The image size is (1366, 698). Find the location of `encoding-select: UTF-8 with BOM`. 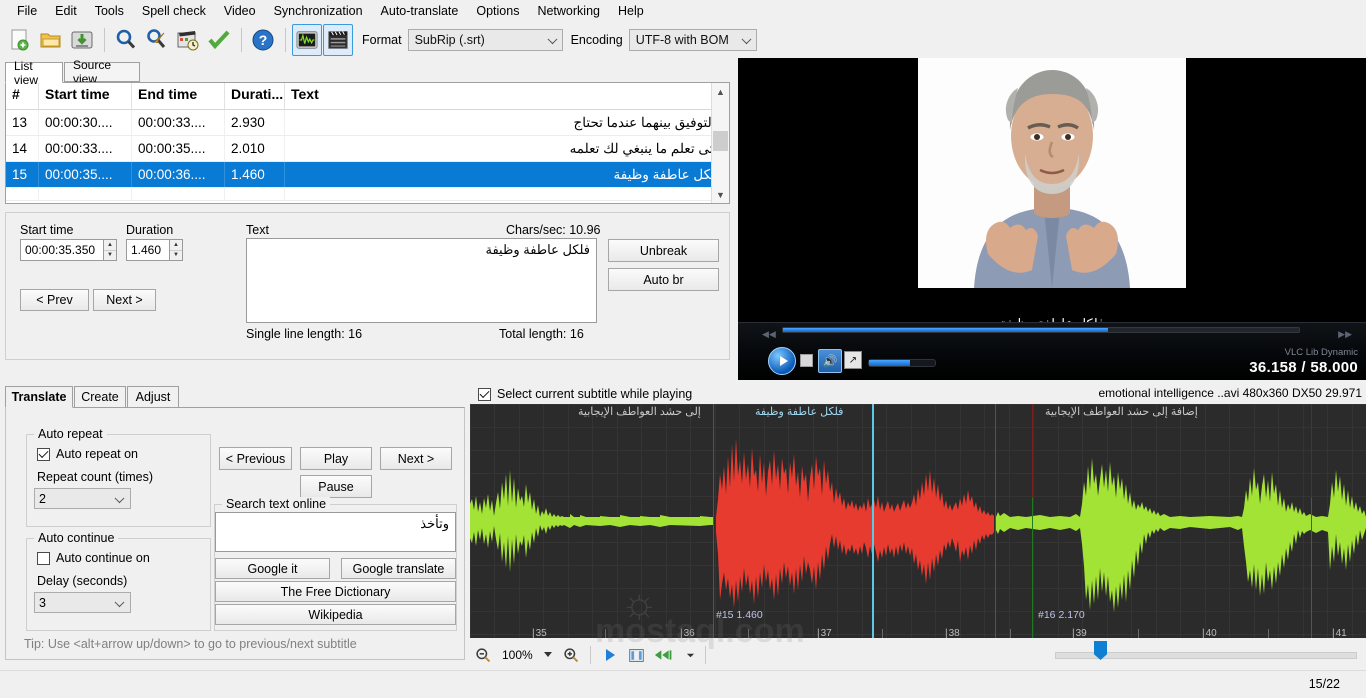

encoding-select: UTF-8 with BOM is located at coordinates (692, 40).